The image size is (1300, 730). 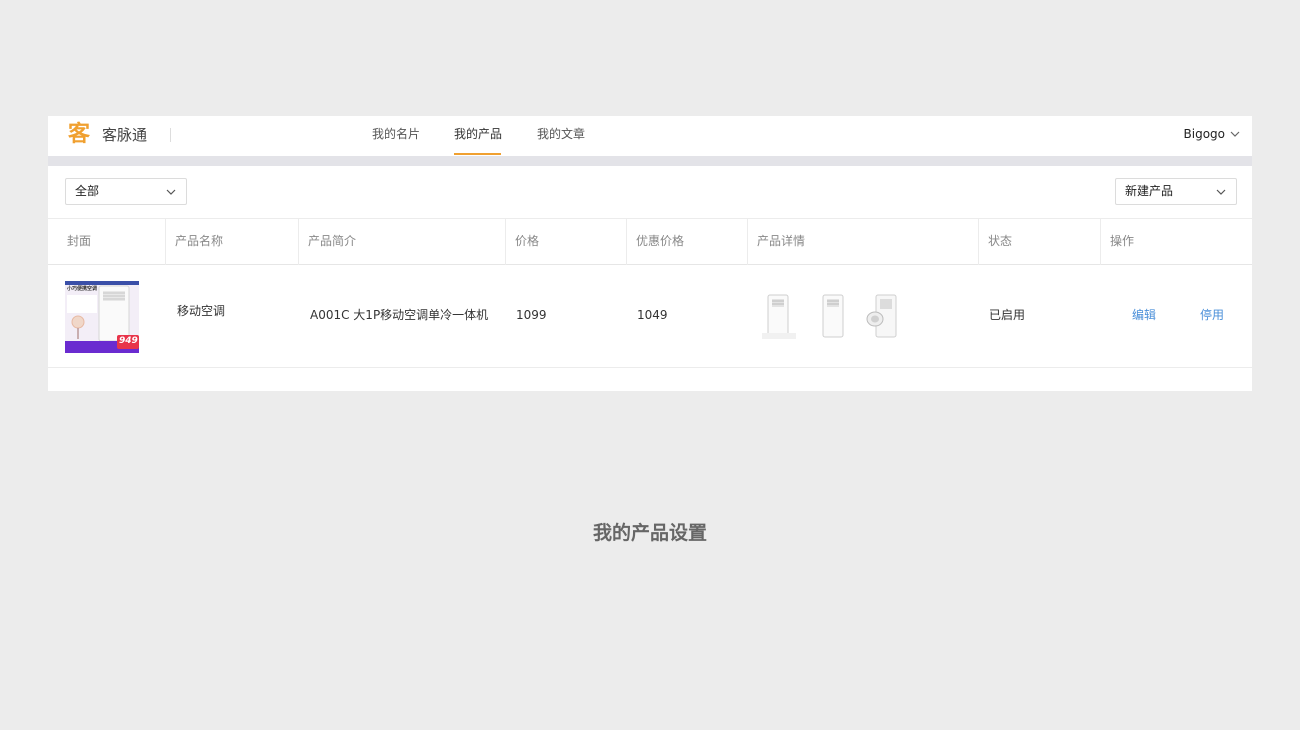 What do you see at coordinates (1212, 315) in the screenshot?
I see `disable-link: 停用` at bounding box center [1212, 315].